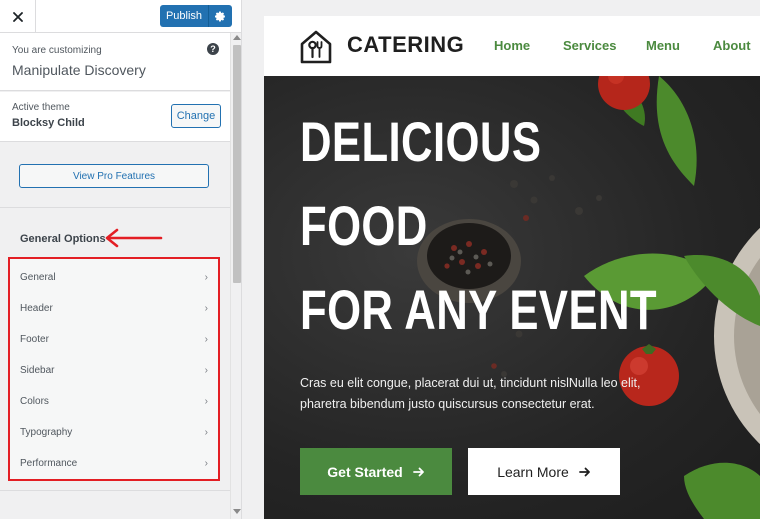 The image size is (760, 519). I want to click on logo-text: CATERING, so click(405, 45).